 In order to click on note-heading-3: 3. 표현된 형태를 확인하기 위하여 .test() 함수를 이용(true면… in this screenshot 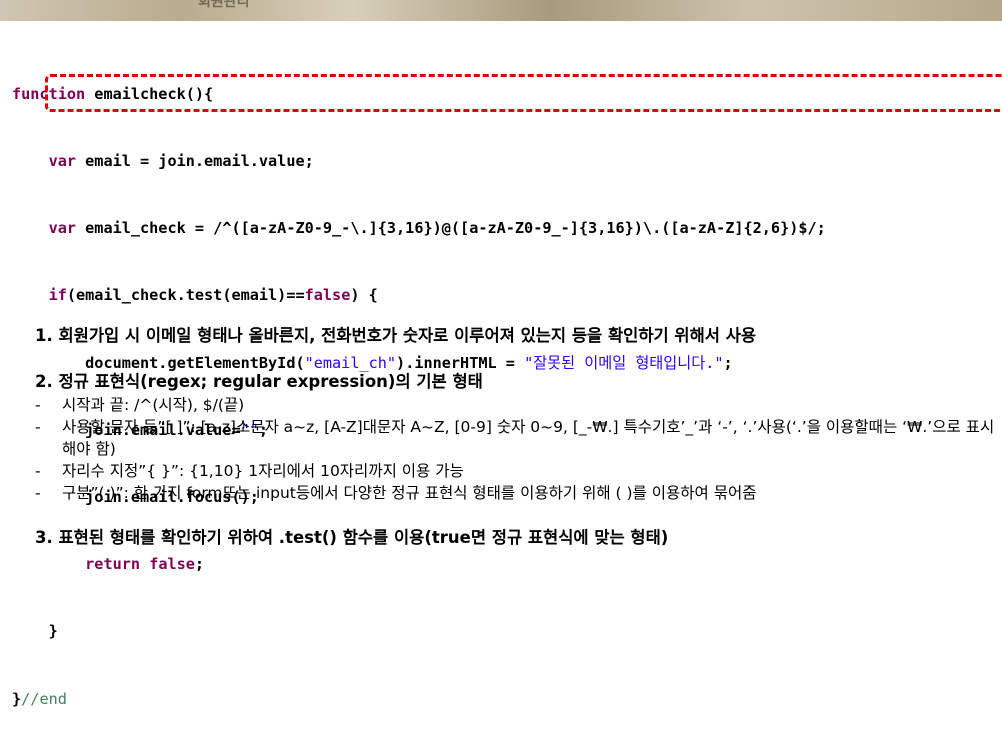, I will do `click(352, 537)`.